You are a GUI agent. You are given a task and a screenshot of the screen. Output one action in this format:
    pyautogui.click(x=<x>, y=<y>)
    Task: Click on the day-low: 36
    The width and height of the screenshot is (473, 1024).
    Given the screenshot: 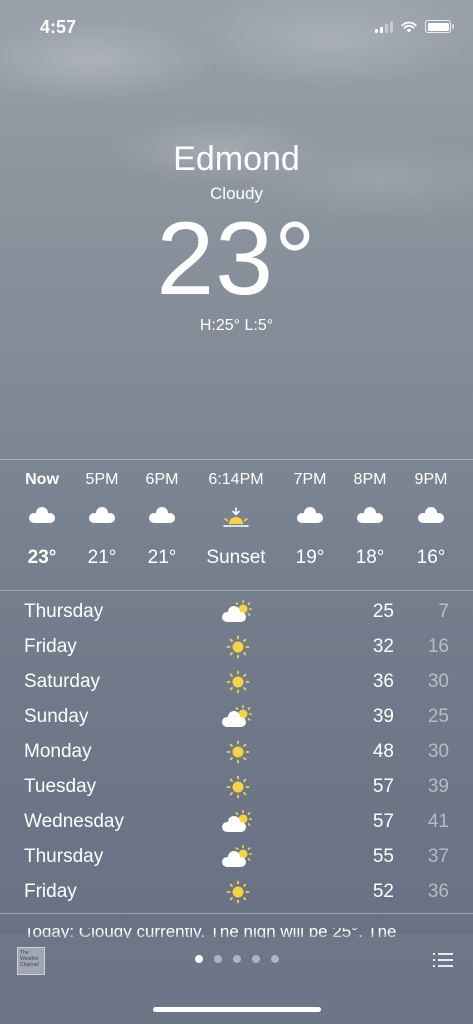 What is the action you would take?
    pyautogui.click(x=438, y=891)
    